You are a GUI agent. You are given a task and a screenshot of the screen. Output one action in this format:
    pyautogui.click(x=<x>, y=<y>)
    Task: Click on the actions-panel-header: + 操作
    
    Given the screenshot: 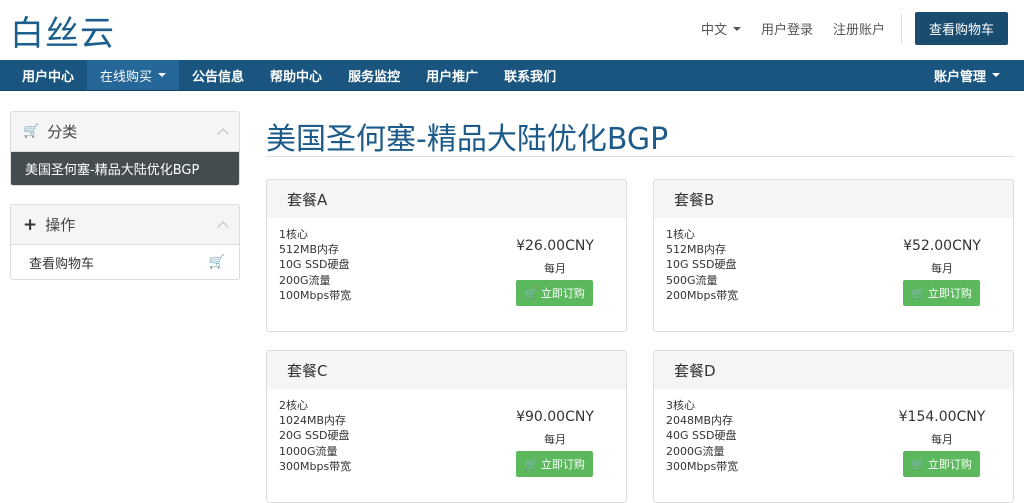 What is the action you would take?
    pyautogui.click(x=125, y=225)
    